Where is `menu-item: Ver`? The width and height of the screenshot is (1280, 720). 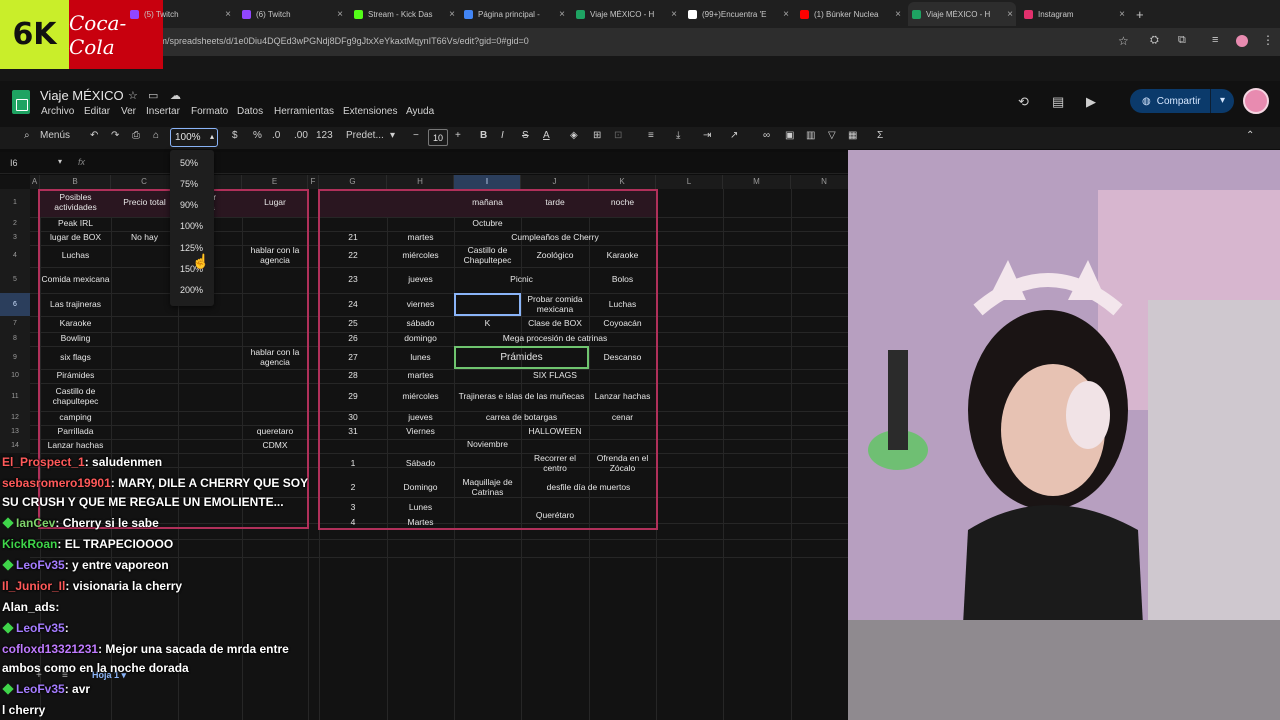
menu-item: Ver is located at coordinates (128, 111).